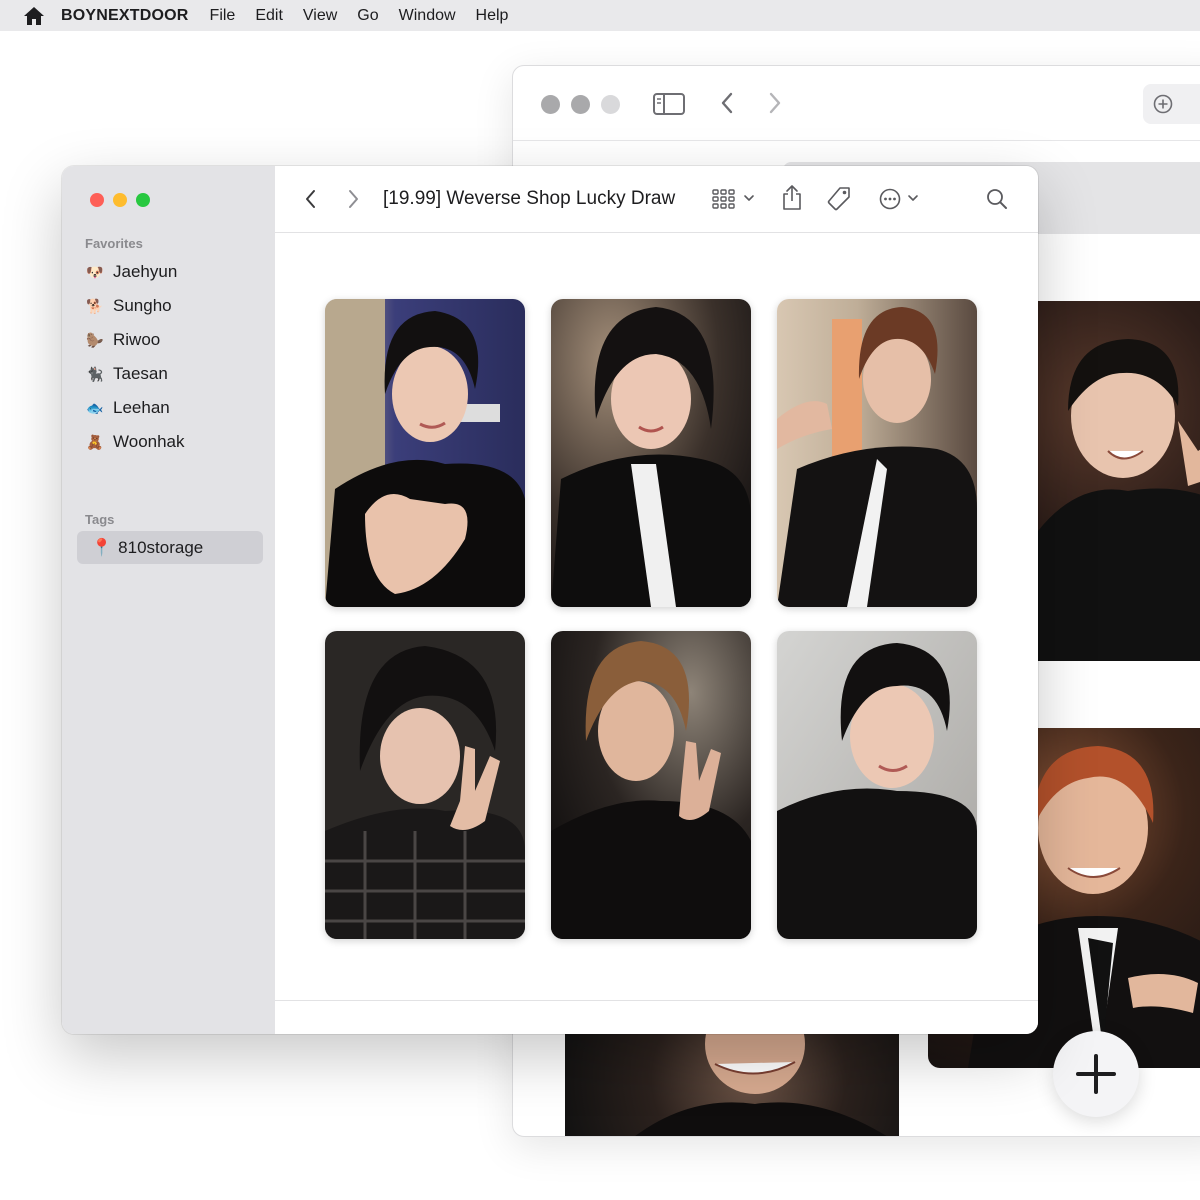  I want to click on sidebar-item-label: Leehan, so click(141, 407).